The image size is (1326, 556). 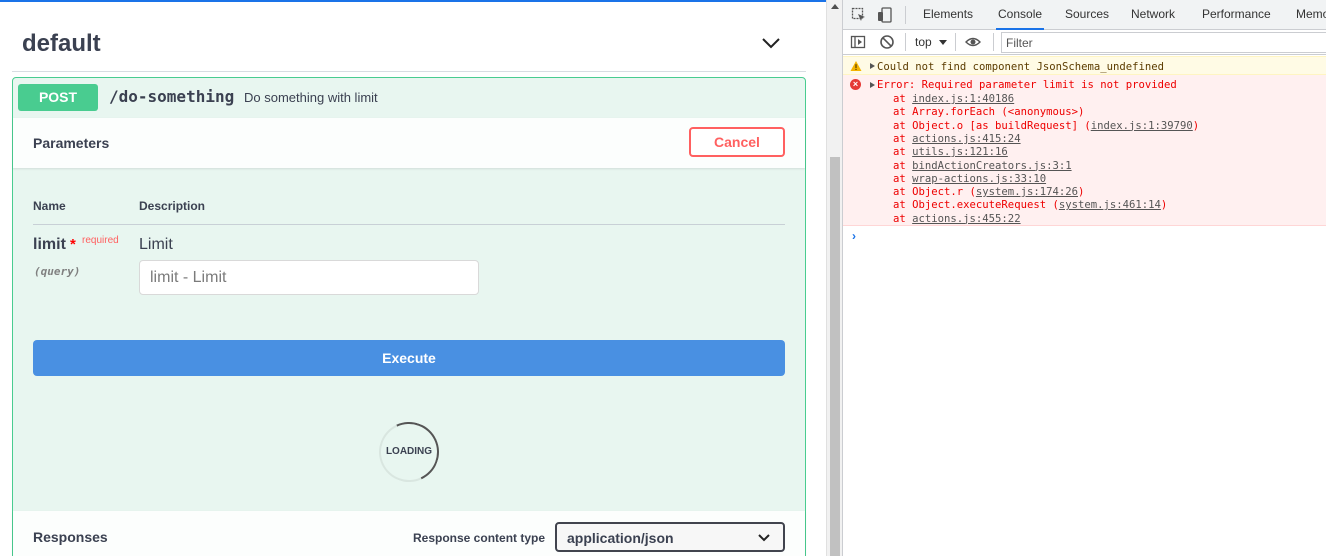 What do you see at coordinates (991, 166) in the screenshot?
I see `stack-source-link: bindActionCreators.js:3:1` at bounding box center [991, 166].